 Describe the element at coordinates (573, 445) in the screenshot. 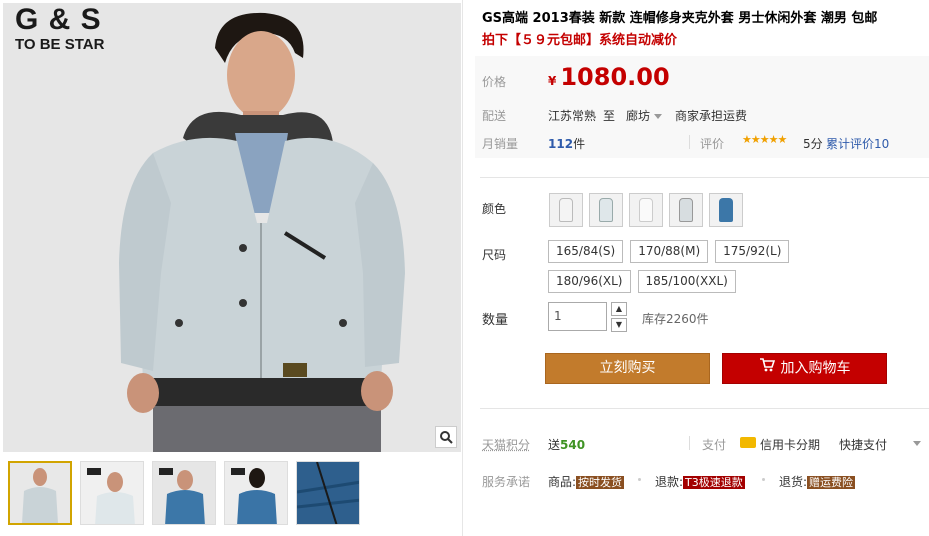

I see `points-amount: 540` at that location.